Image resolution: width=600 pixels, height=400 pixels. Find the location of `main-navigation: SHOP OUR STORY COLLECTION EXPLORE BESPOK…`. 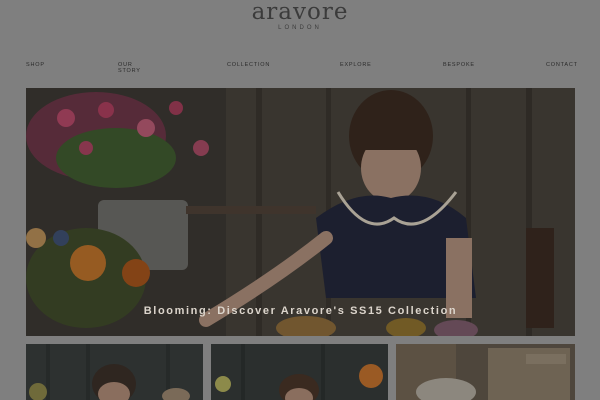

main-navigation: SHOP OUR STORY COLLECTION EXPLORE BESPOK… is located at coordinates (300, 68).